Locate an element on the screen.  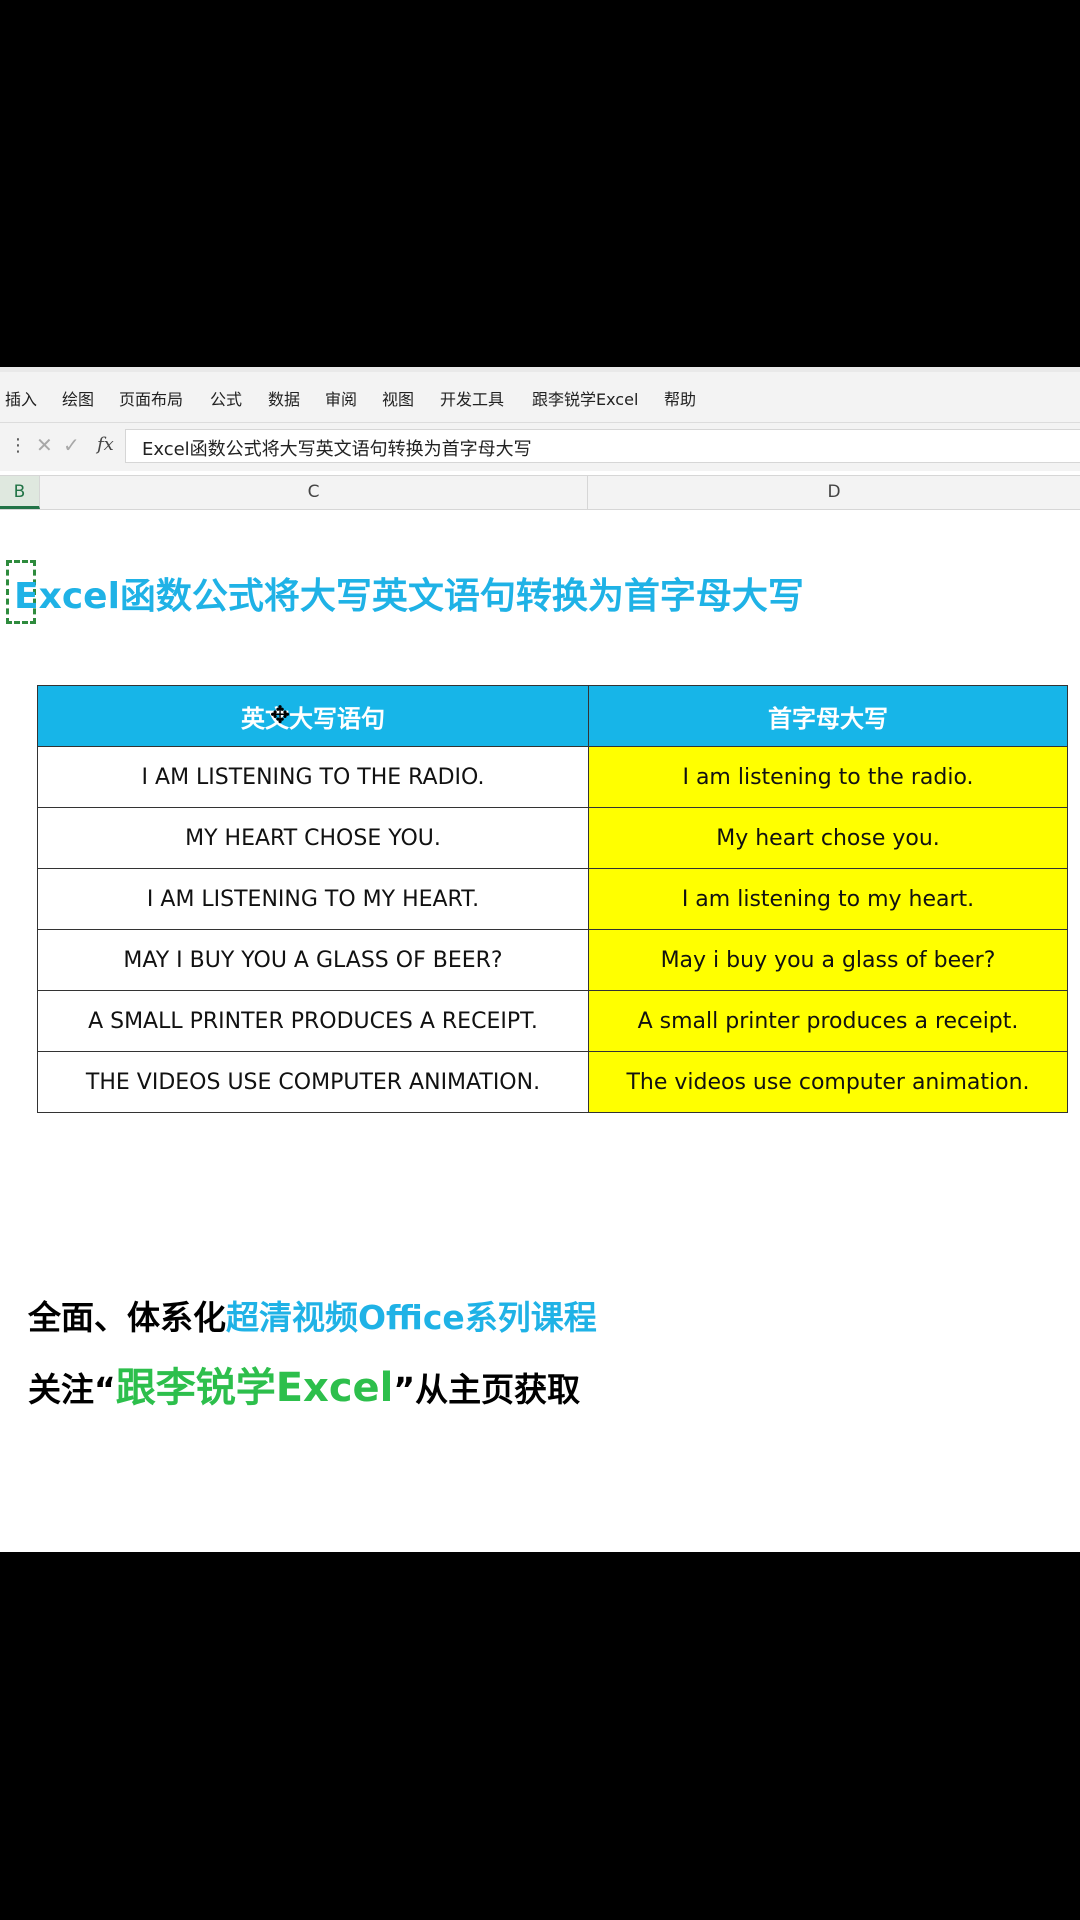
insert-function-icon: fx is located at coordinates (105, 444).